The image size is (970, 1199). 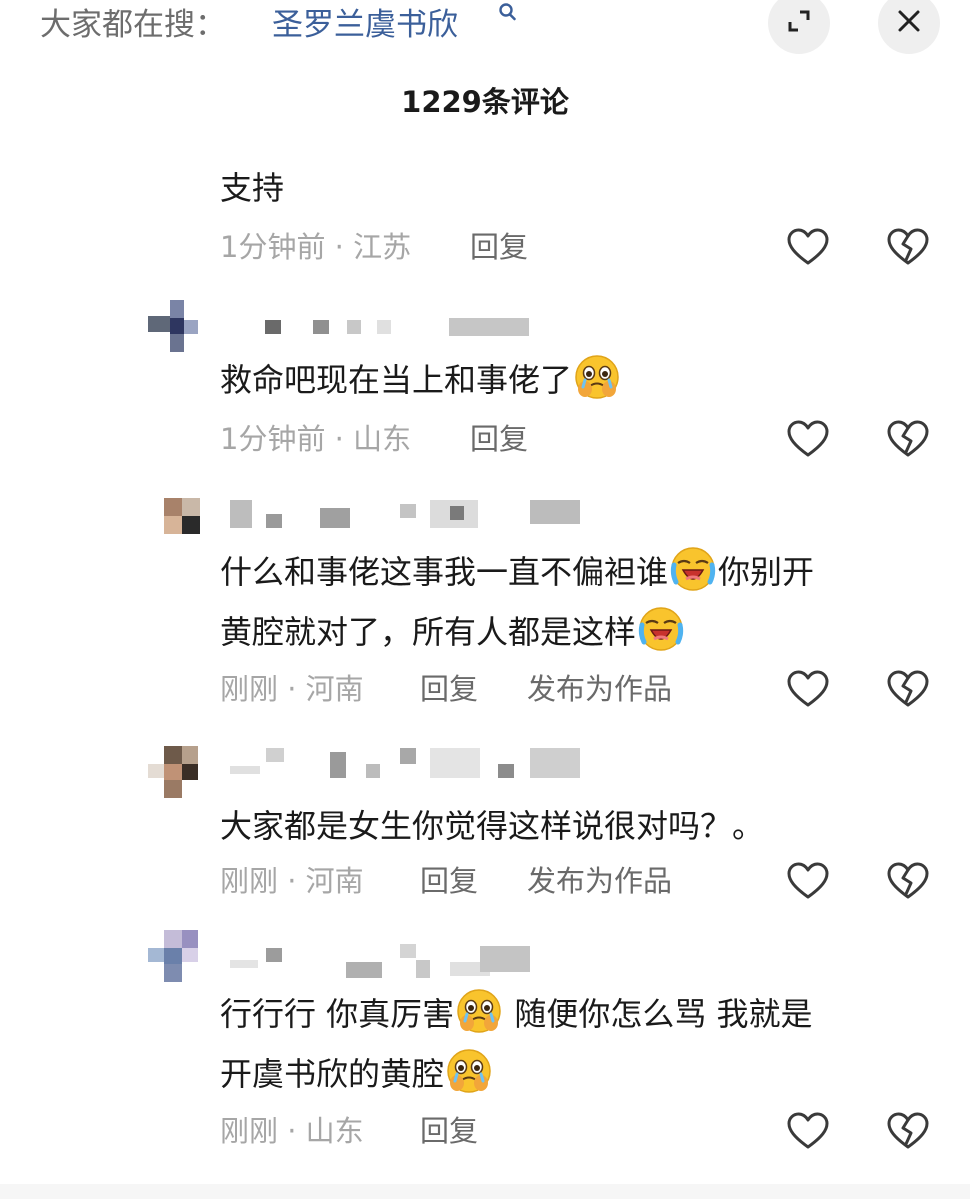 I want to click on comment-text-part: 随便你怎么骂 我就是, so click(x=658, y=1014).